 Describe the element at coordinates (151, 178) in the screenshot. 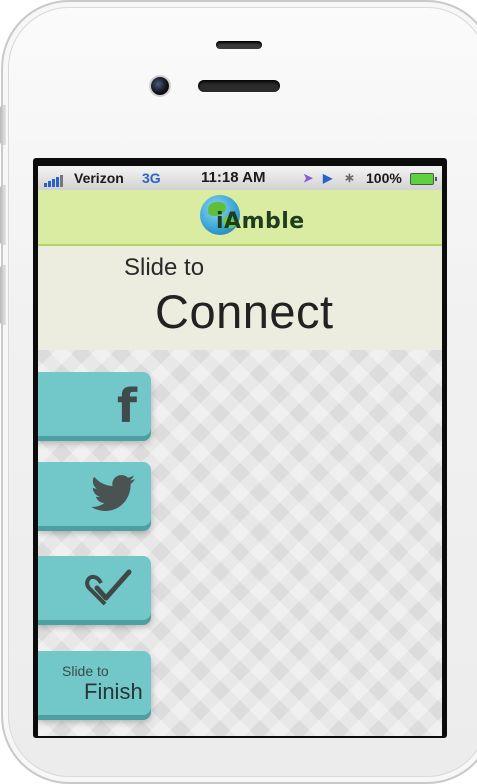

I see `network-type: 3G` at that location.